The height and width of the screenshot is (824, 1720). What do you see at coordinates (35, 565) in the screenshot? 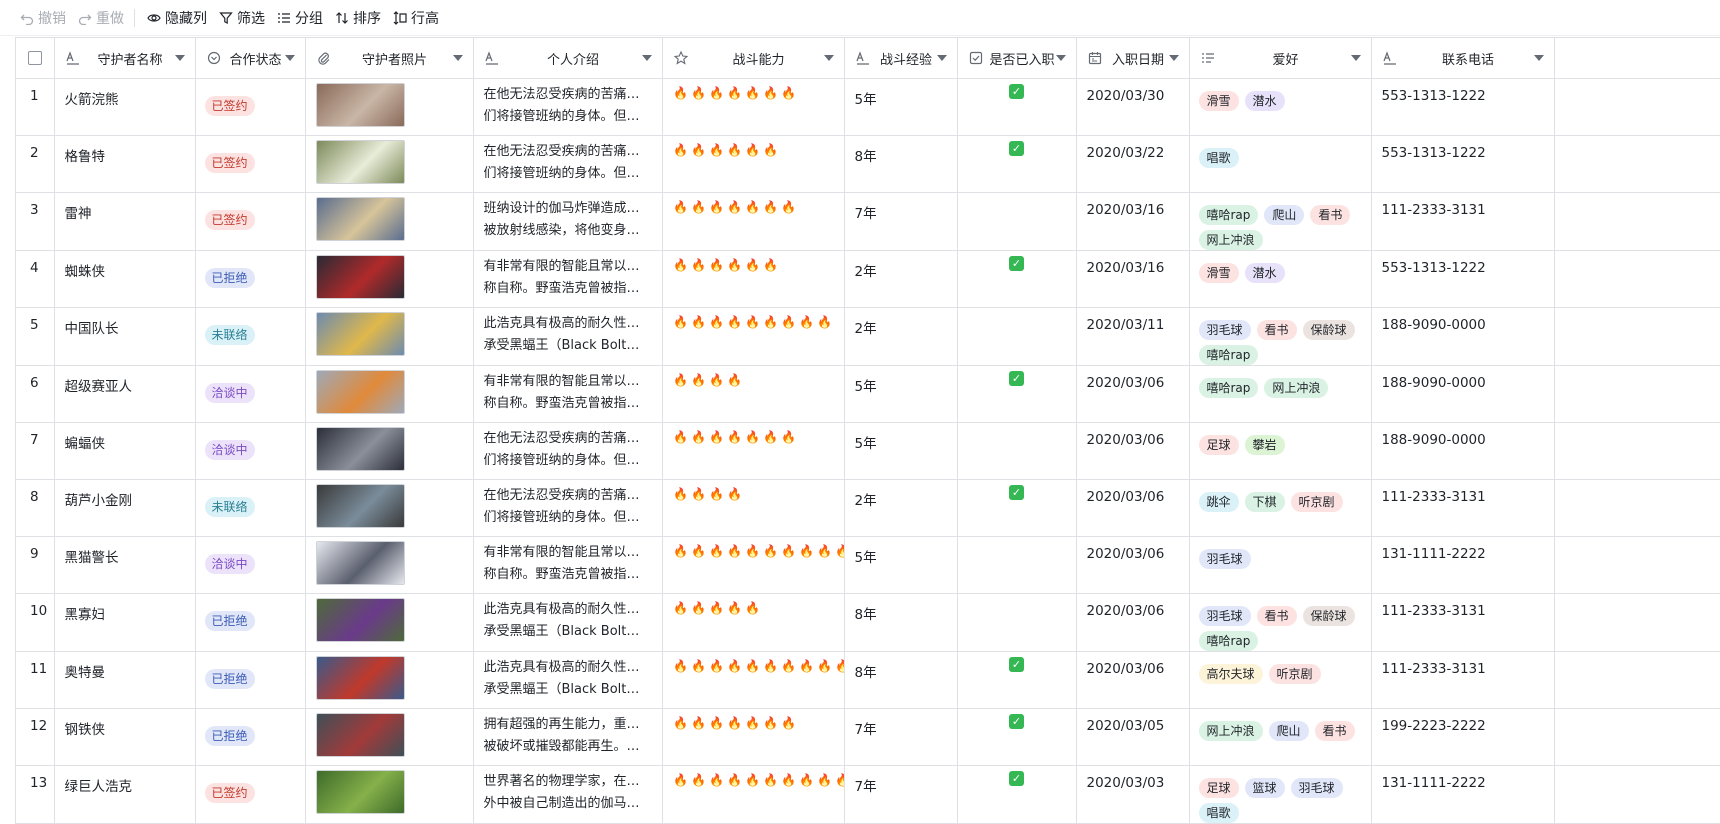
I see `row-number-cell: 9` at bounding box center [35, 565].